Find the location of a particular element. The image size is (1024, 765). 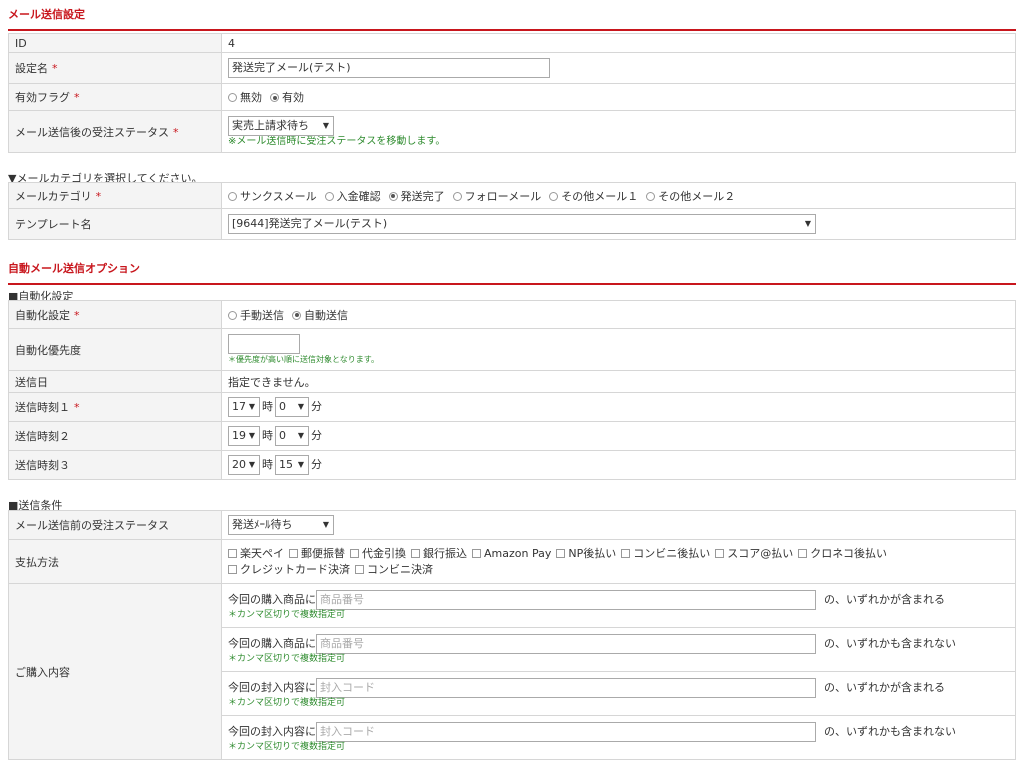

mail-category-cell: サンクスメール 入金確認 発送完了 フォローメール その他メール１ その他メール２ is located at coordinates (618, 195).